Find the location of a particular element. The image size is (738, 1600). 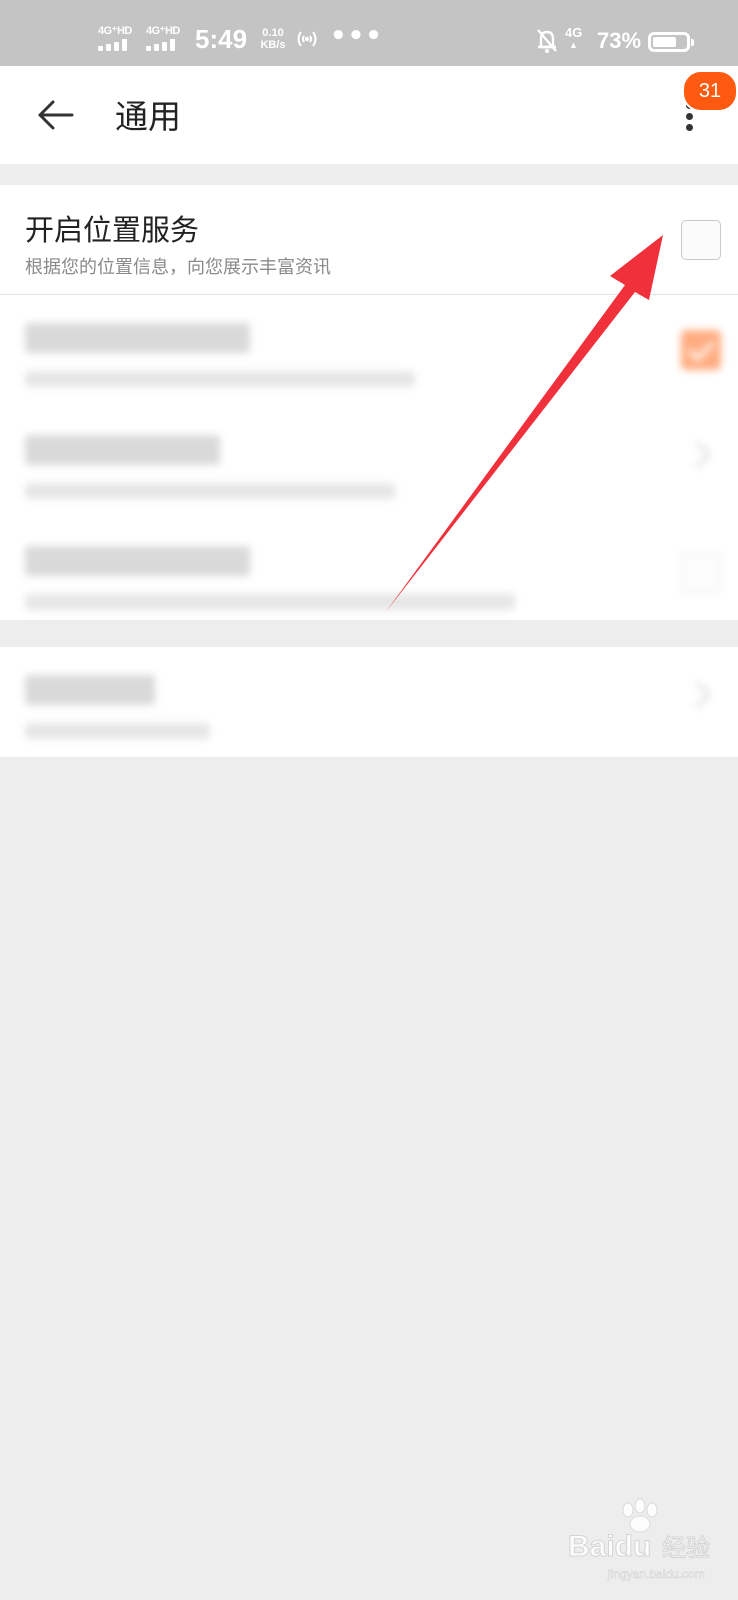

battery-icon is located at coordinates (671, 42).